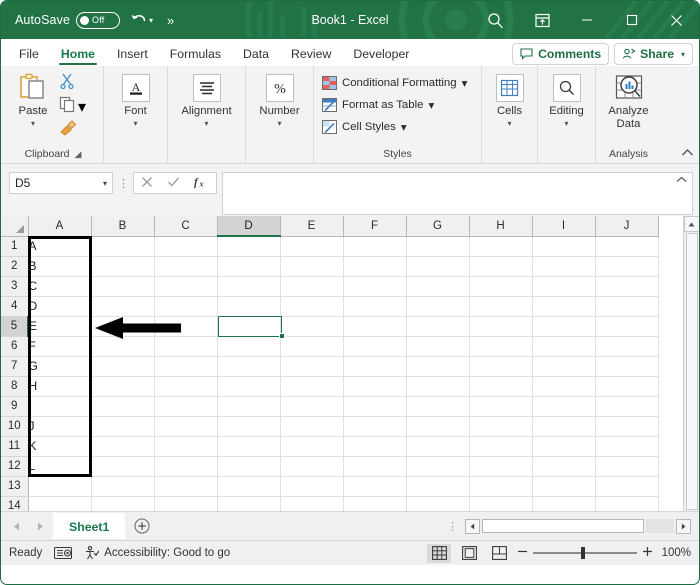 The width and height of the screenshot is (700, 585). Describe the element at coordinates (33, 98) in the screenshot. I see `paste-button: Paste ▾` at that location.